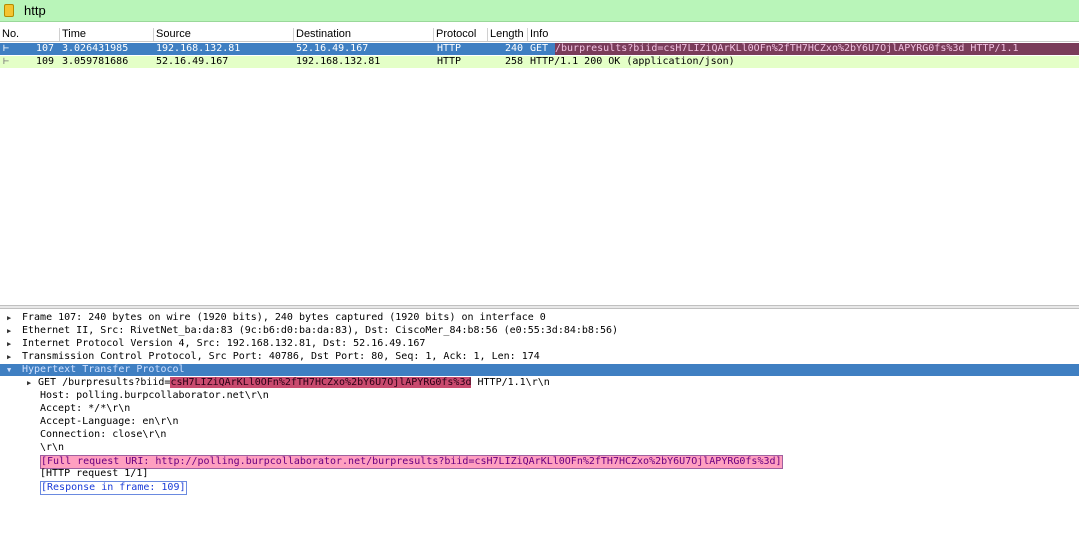 The height and width of the screenshot is (534, 1079). I want to click on tree-item-host: Host: polling.burpcollaborator.net\r\n, so click(539, 396).